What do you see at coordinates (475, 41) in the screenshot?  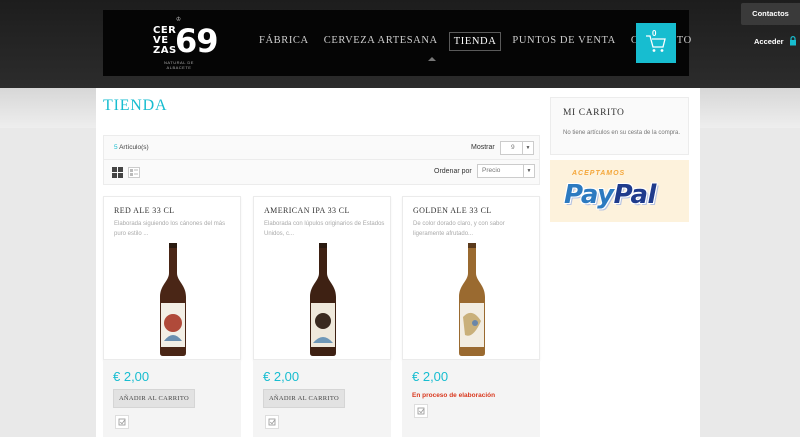 I see `nav-tienda: TIENDA` at bounding box center [475, 41].